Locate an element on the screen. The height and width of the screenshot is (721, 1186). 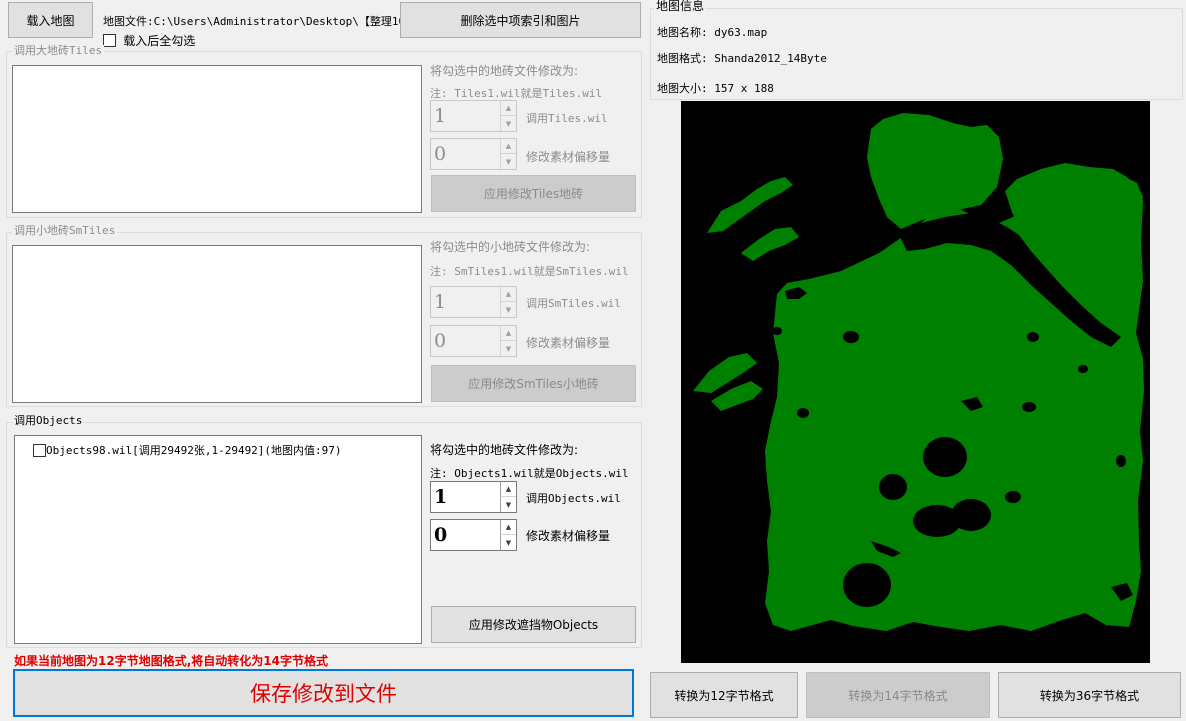
map-name: 地图名称: dy63.map is located at coordinates (712, 32).